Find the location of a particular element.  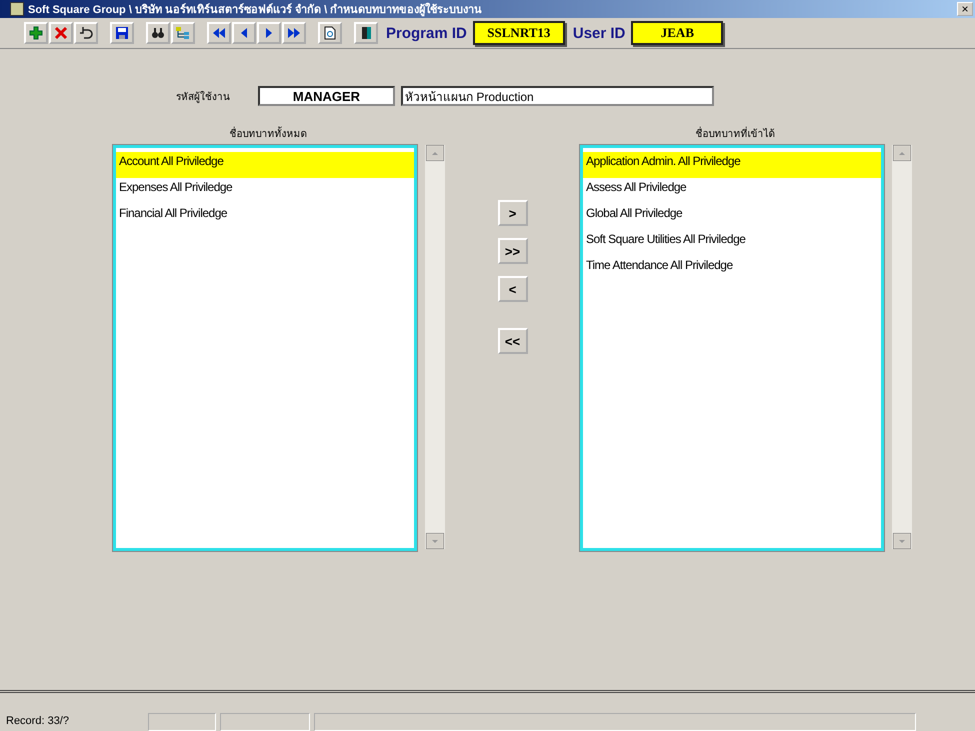

x-icon is located at coordinates (61, 33).